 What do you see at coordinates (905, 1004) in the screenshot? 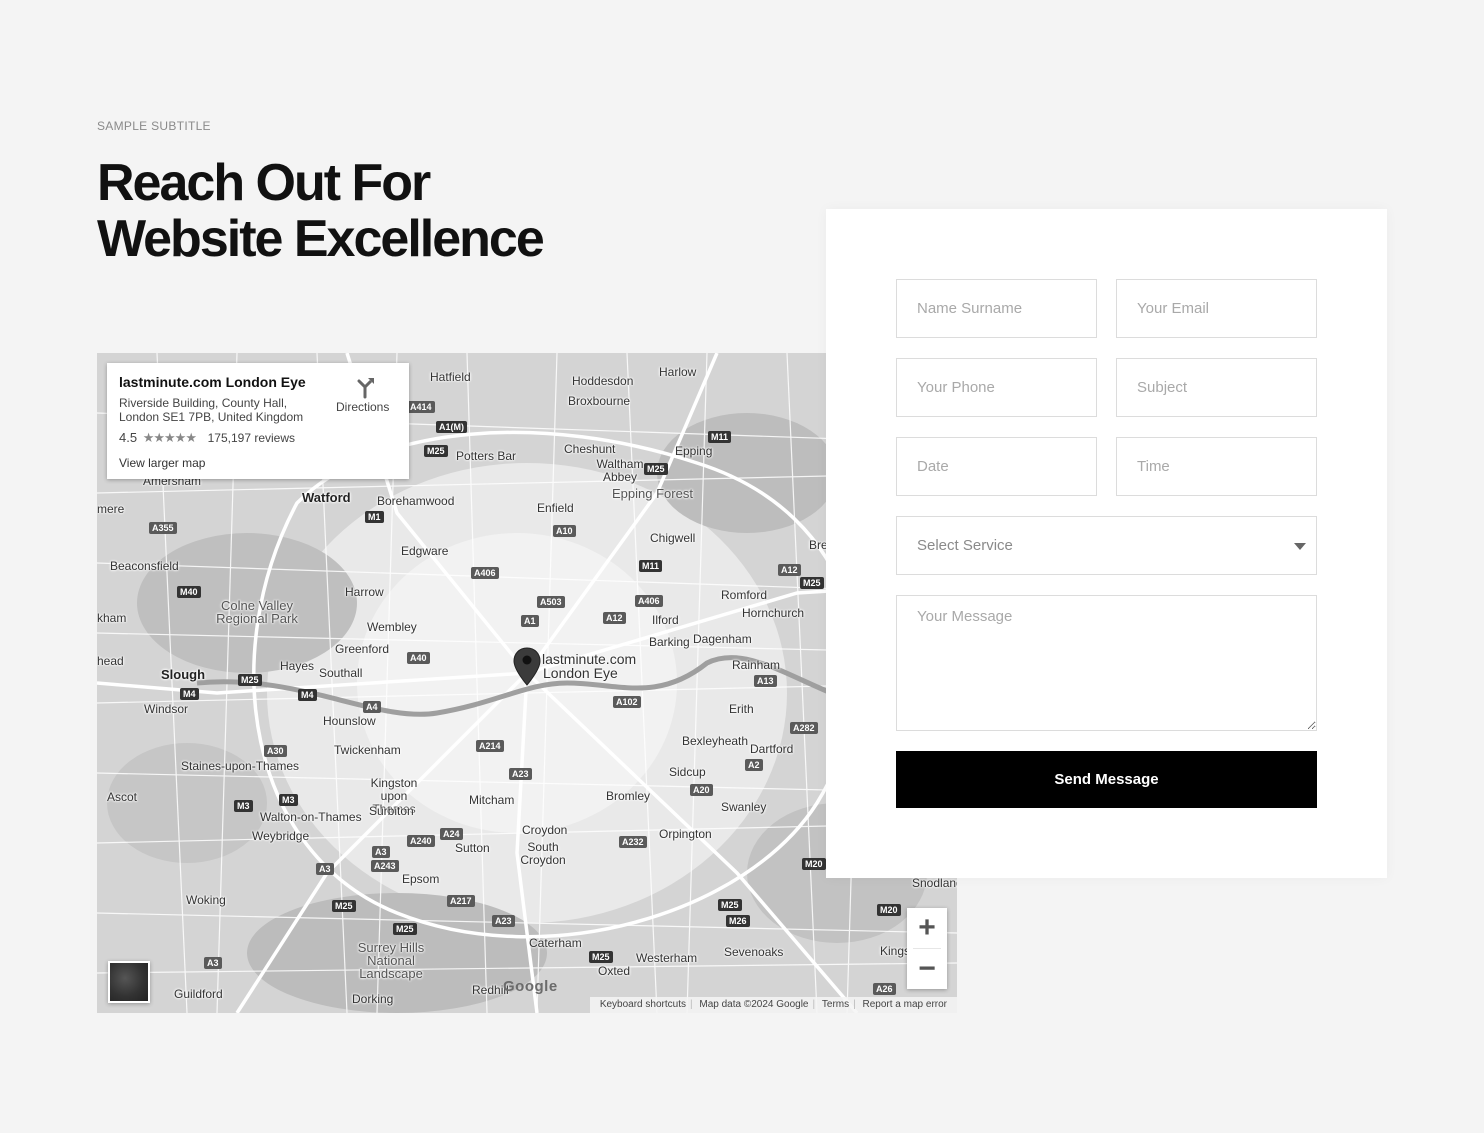
I see `report-map-error-link: Report a map error` at bounding box center [905, 1004].